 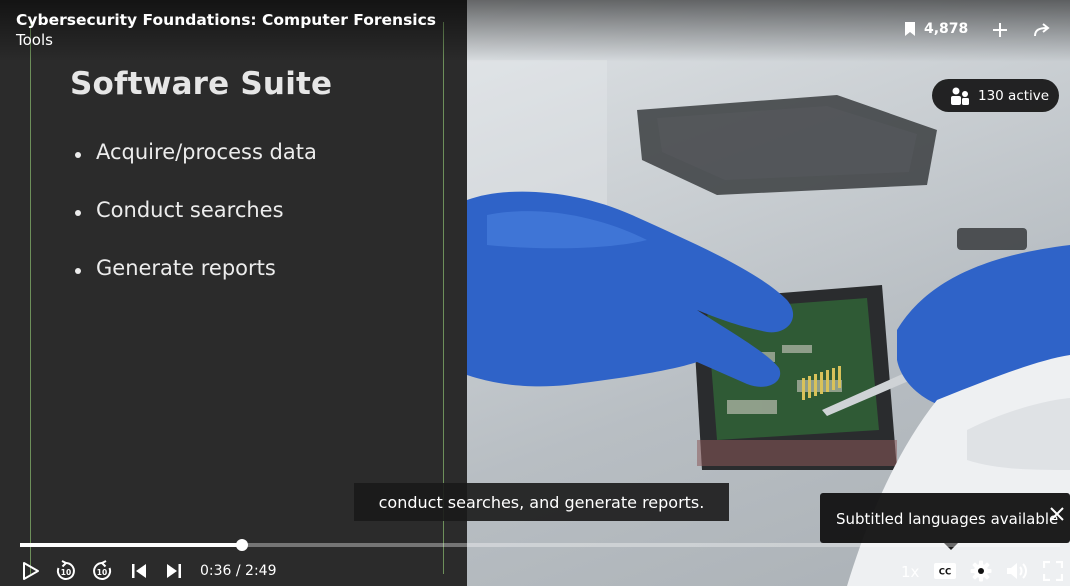 I want to click on cc-icon: CC, so click(x=945, y=571).